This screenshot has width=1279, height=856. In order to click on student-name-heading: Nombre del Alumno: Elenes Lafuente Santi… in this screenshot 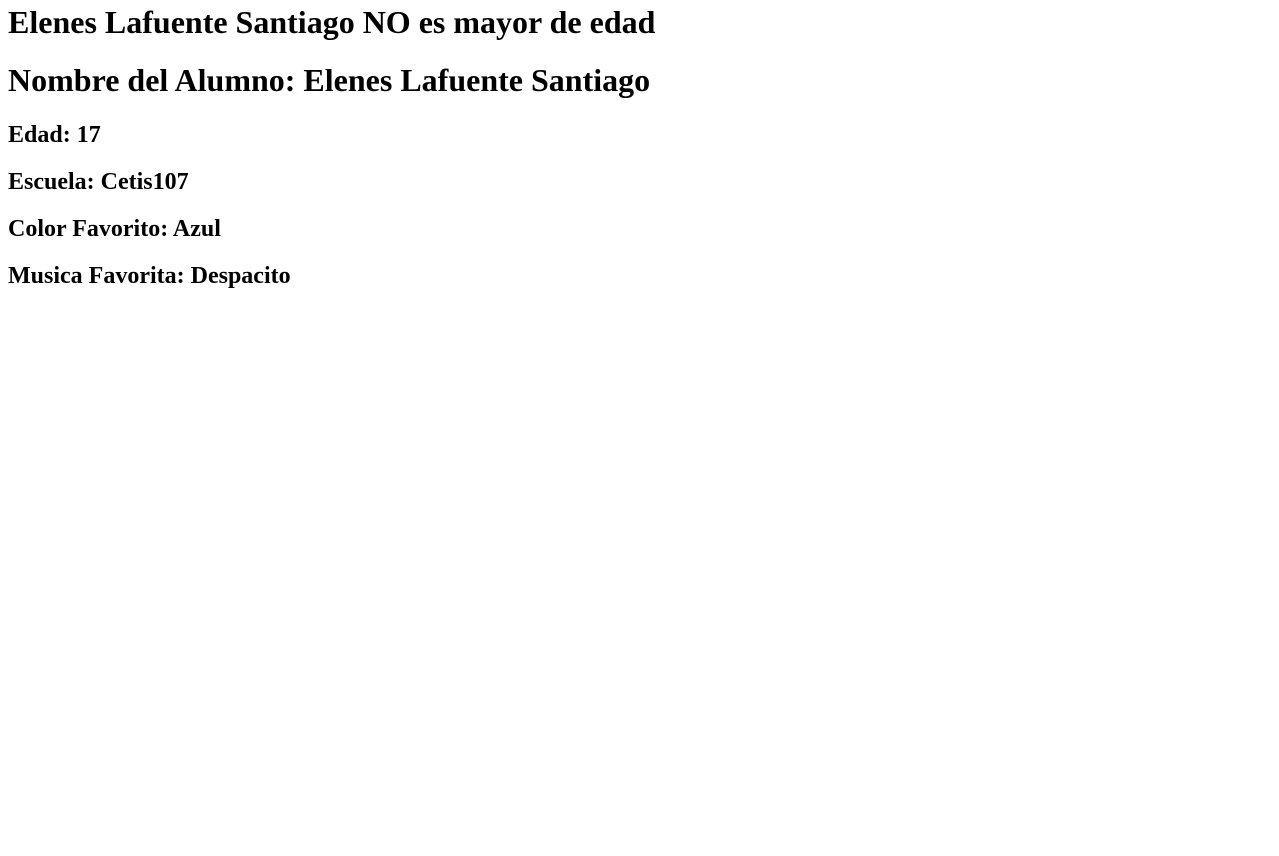, I will do `click(329, 80)`.